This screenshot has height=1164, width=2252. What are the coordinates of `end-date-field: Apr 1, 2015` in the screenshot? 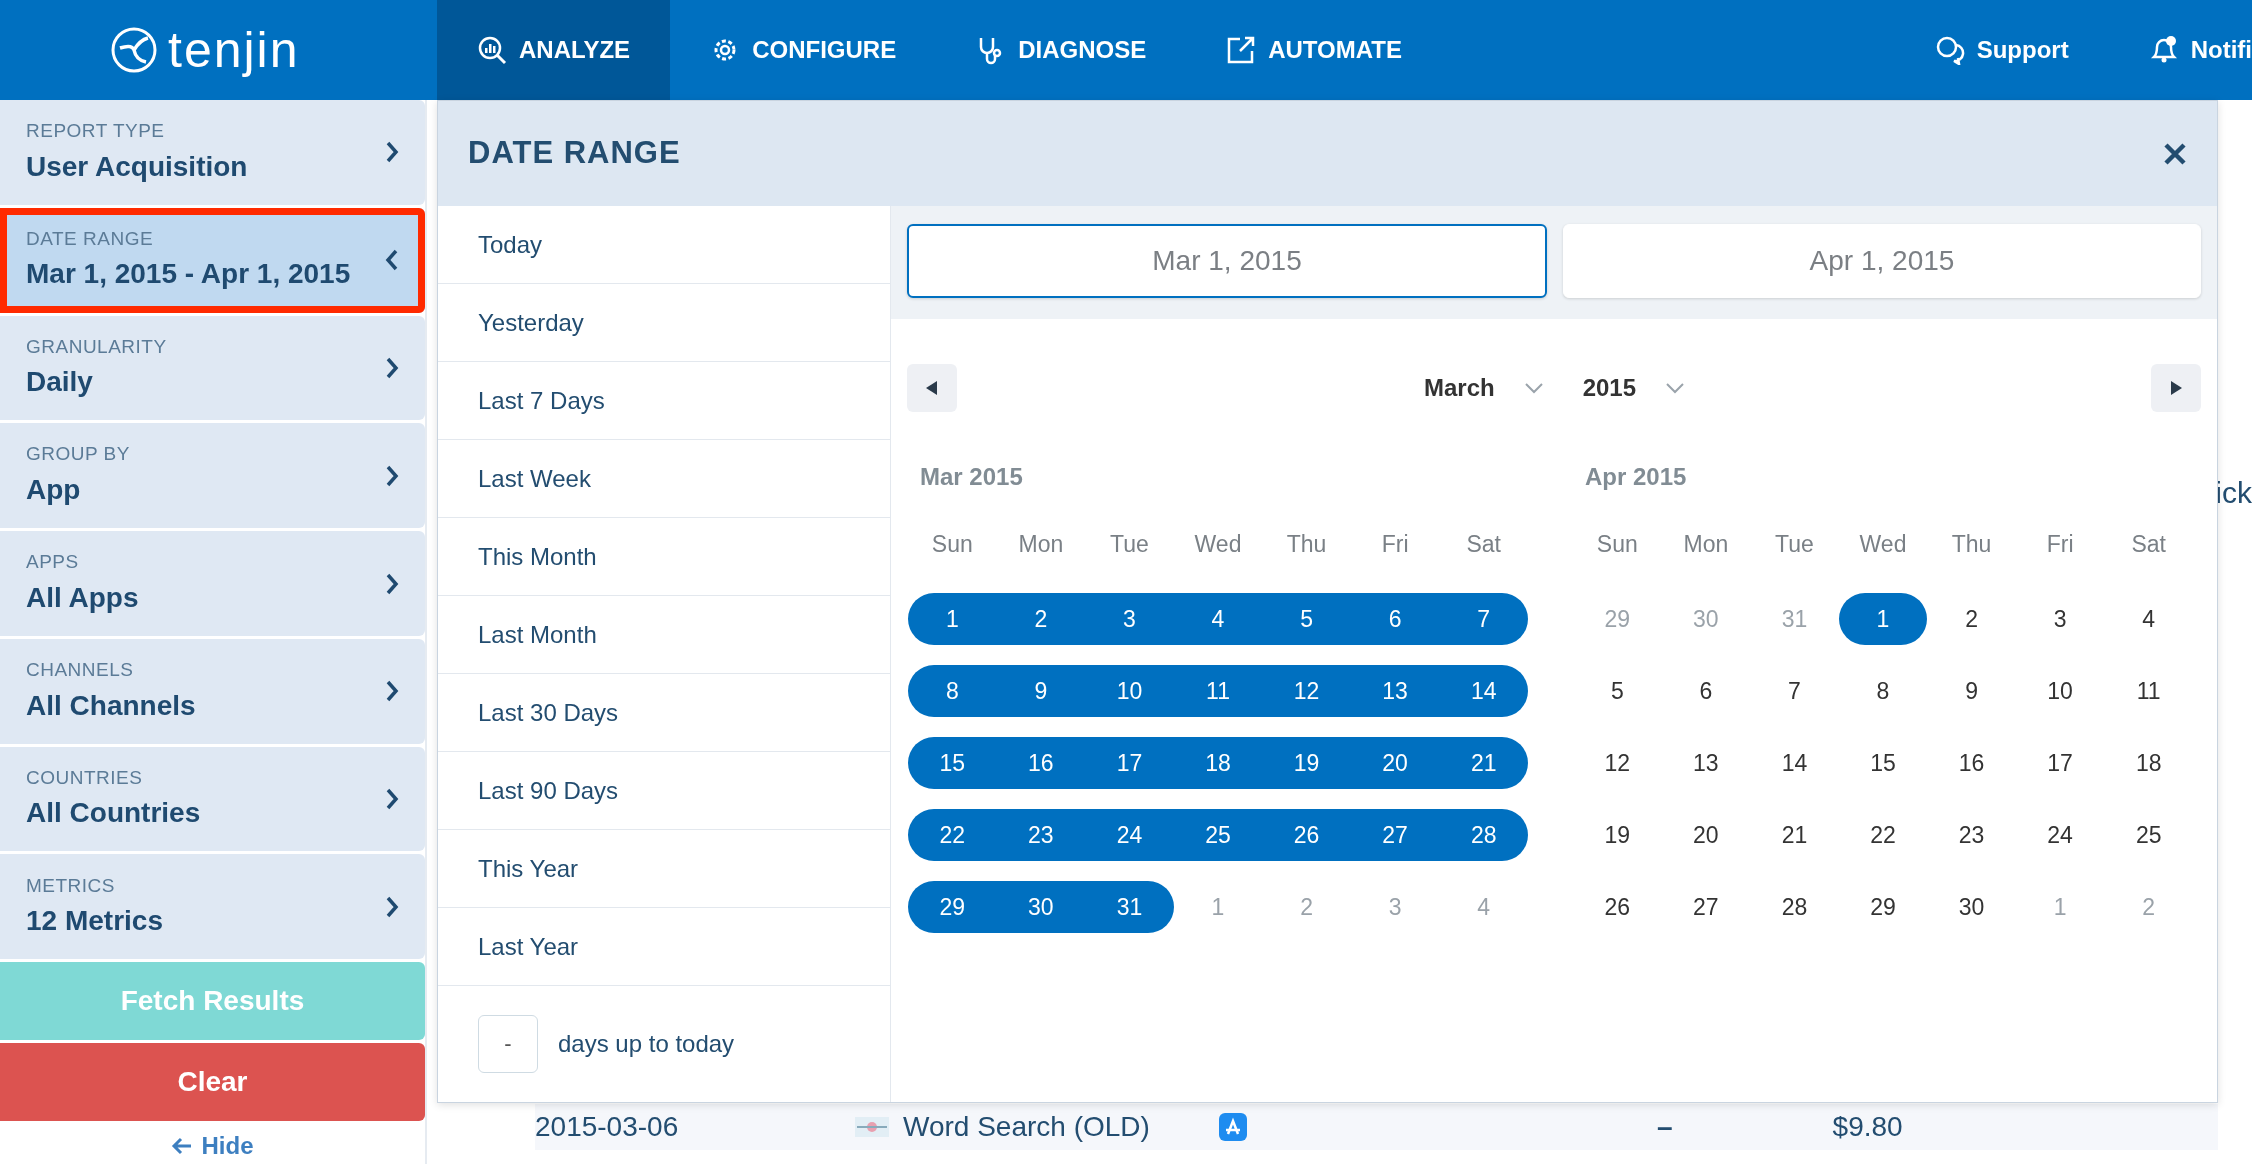 It's located at (1882, 261).